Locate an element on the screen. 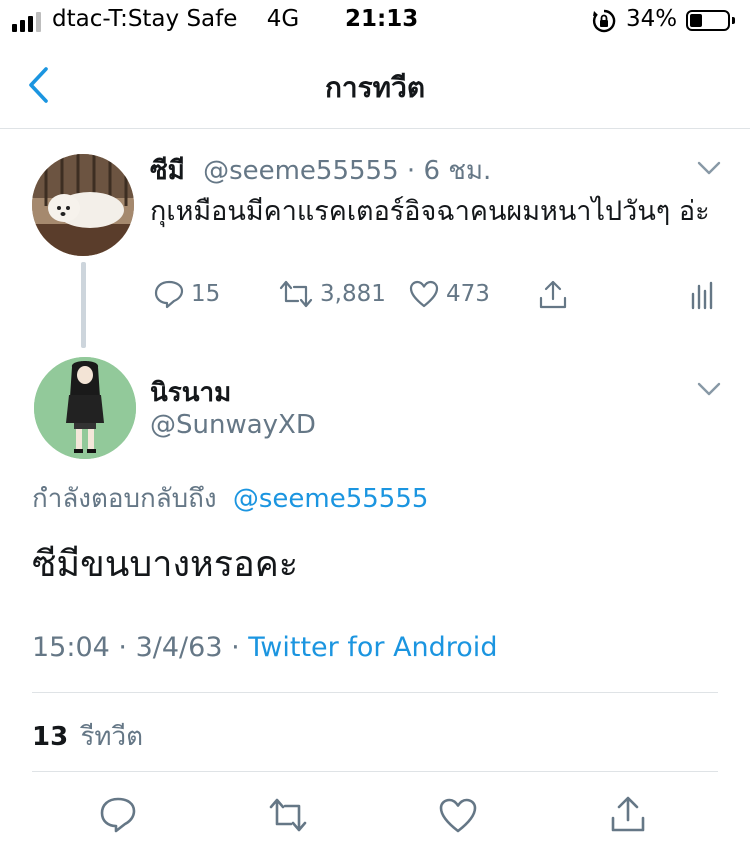 Image resolution: width=750 pixels, height=846 pixels. status-carrier: dtac-T:Stay Safe 4G is located at coordinates (175, 19).